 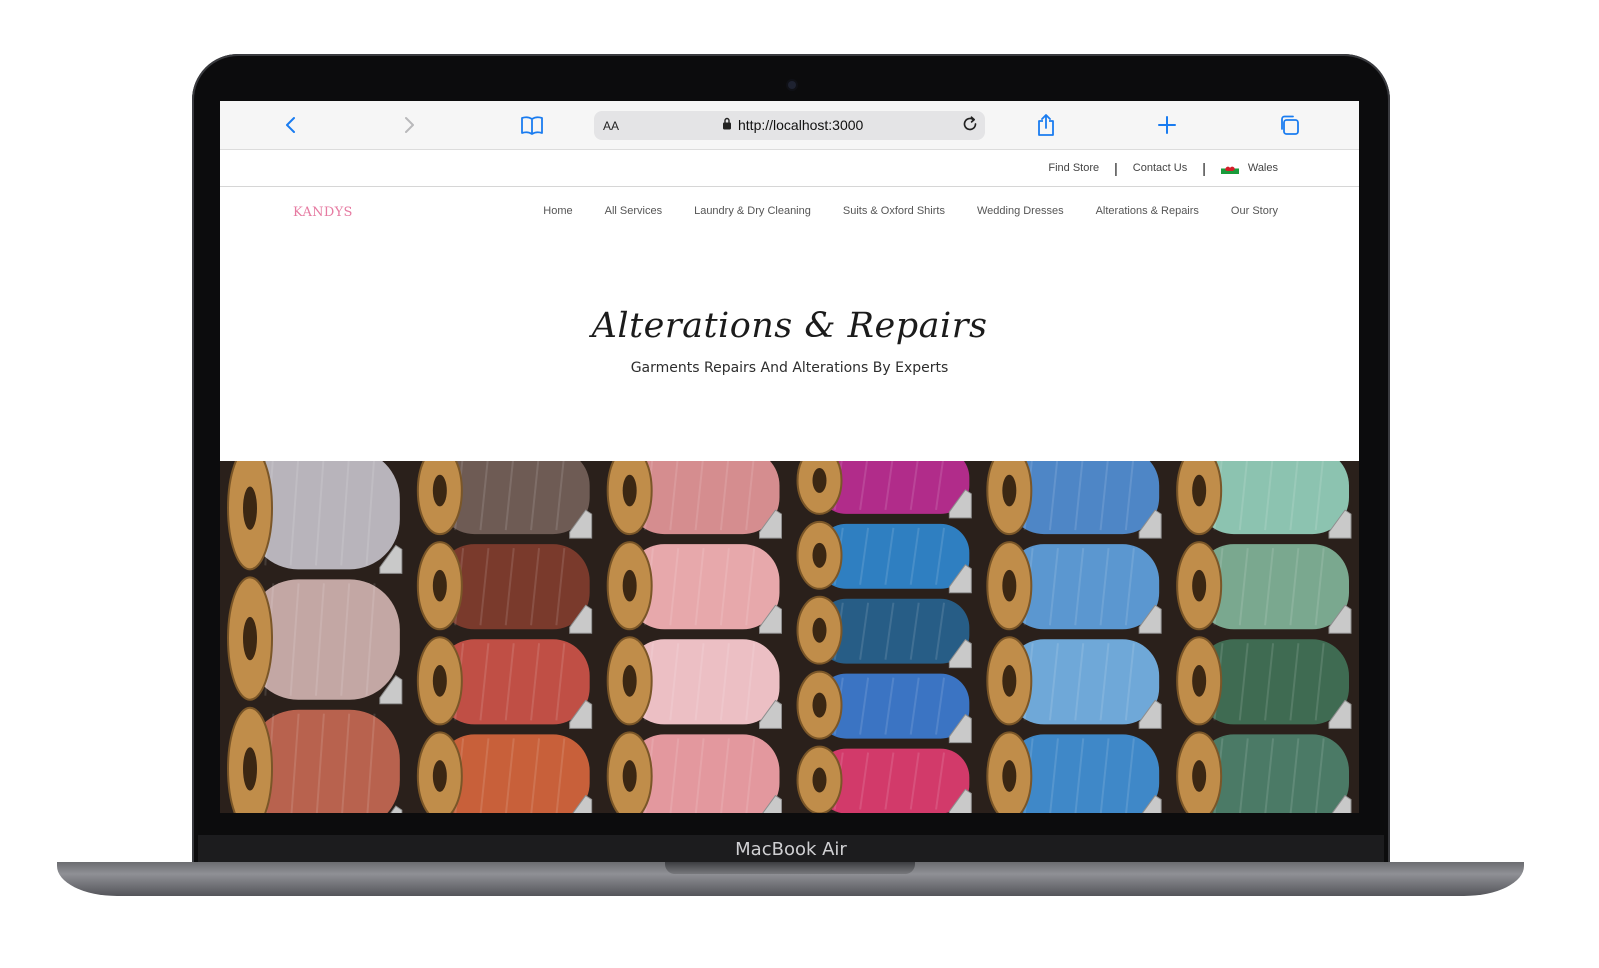 I want to click on wales-flag-icon, so click(x=1229, y=168).